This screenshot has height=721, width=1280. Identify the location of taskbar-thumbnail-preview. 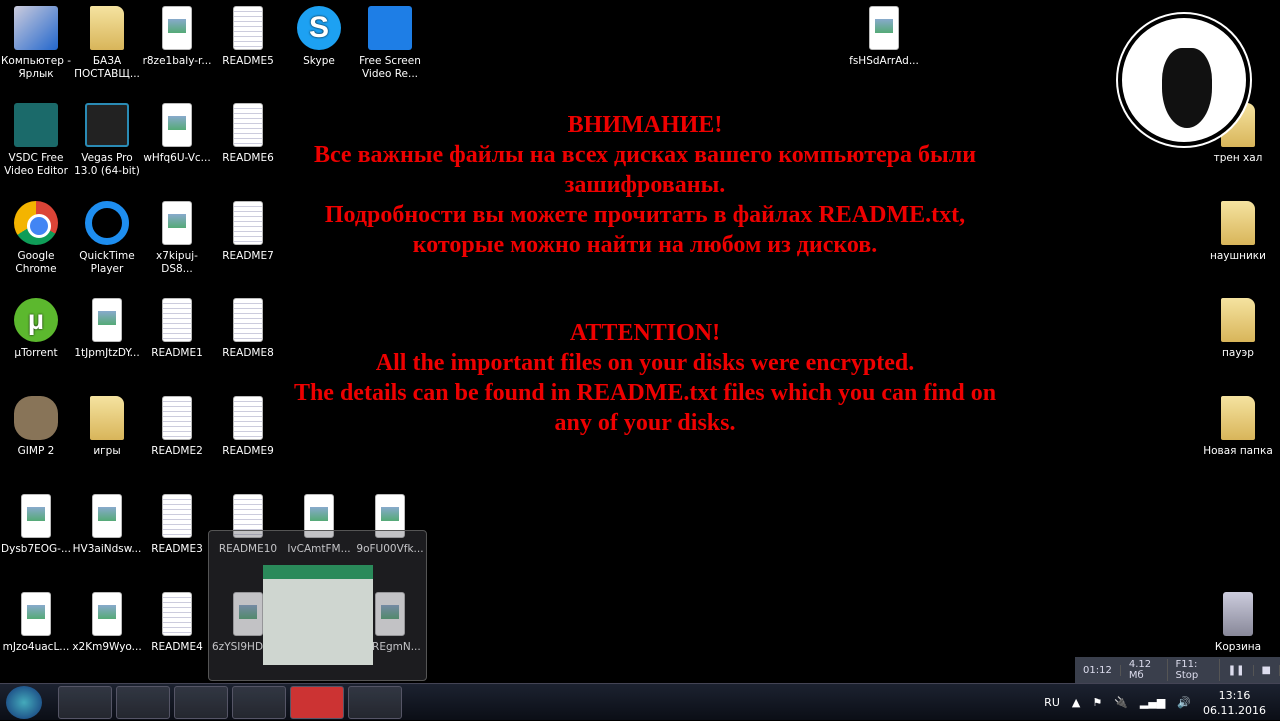
(317, 605).